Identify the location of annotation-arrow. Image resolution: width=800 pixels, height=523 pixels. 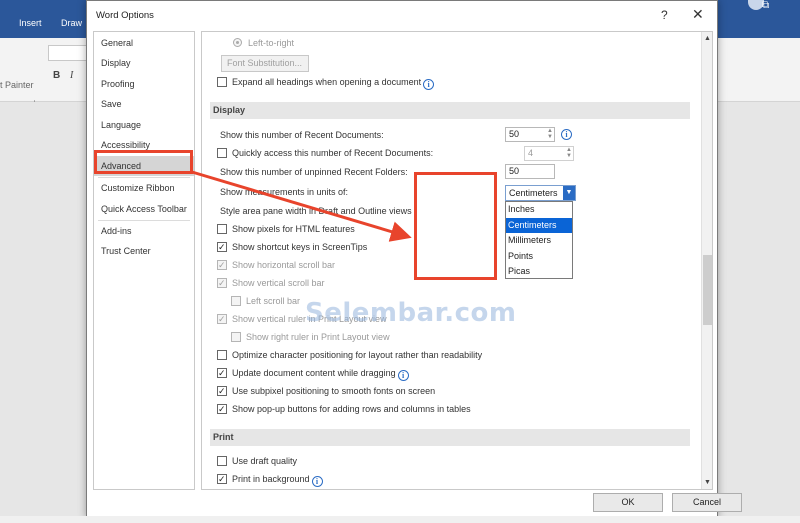
(301, 206).